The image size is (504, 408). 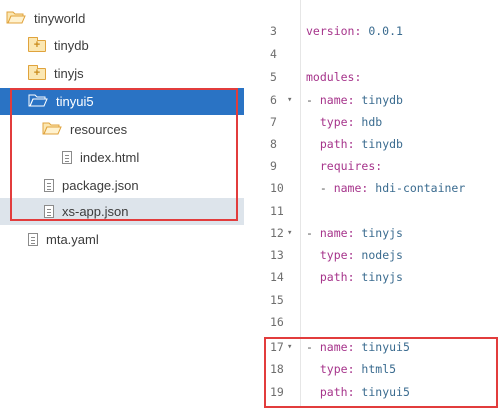 What do you see at coordinates (374, 211) in the screenshot?
I see `code-line: 11` at bounding box center [374, 211].